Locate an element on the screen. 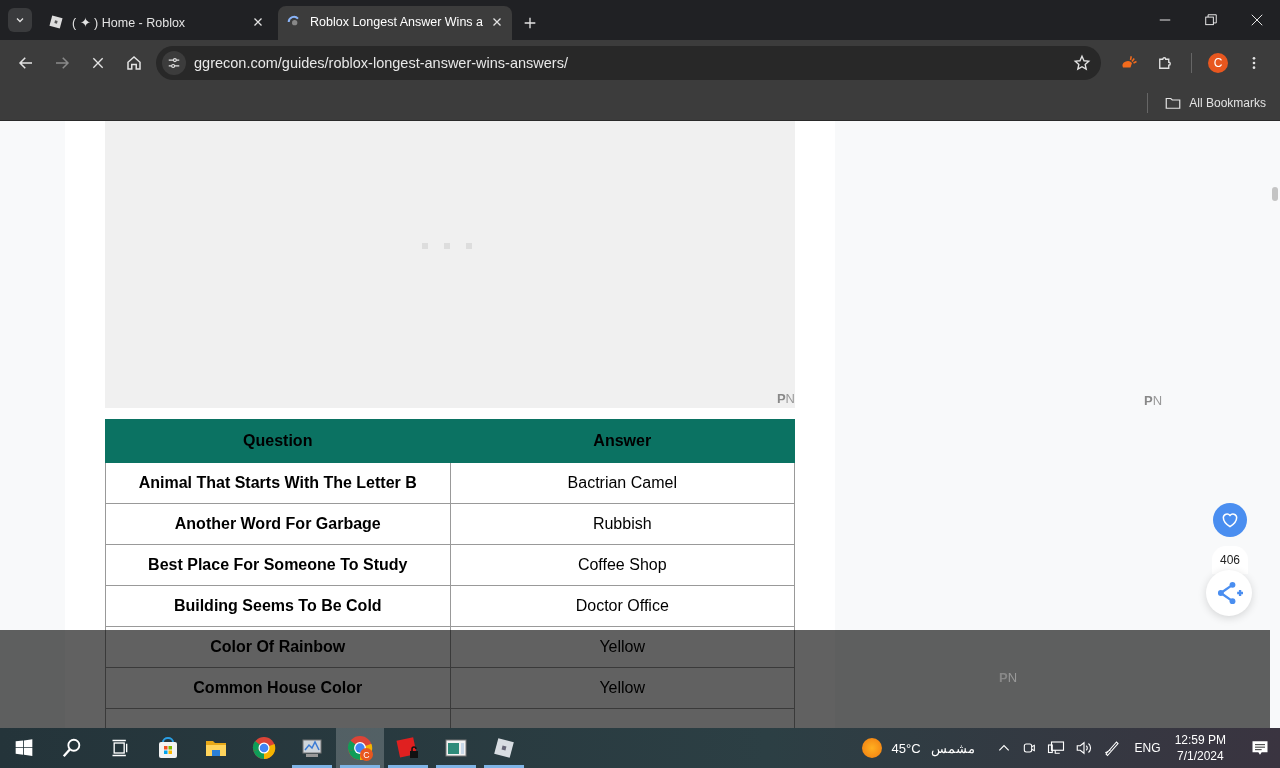  network-icon is located at coordinates (1055, 748).